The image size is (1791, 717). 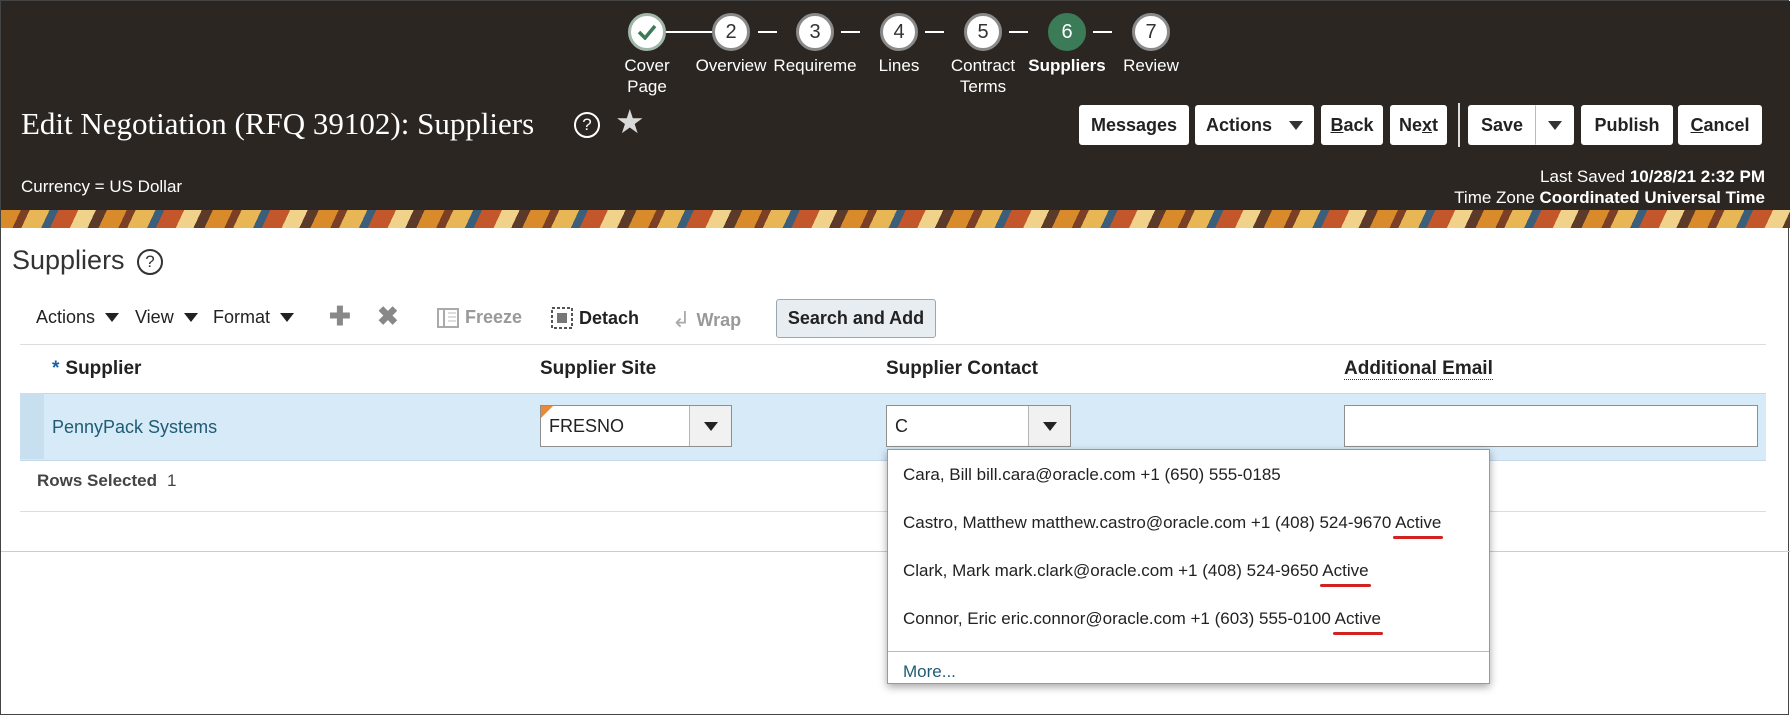 What do you see at coordinates (172, 480) in the screenshot?
I see `rows-selected-count: 1` at bounding box center [172, 480].